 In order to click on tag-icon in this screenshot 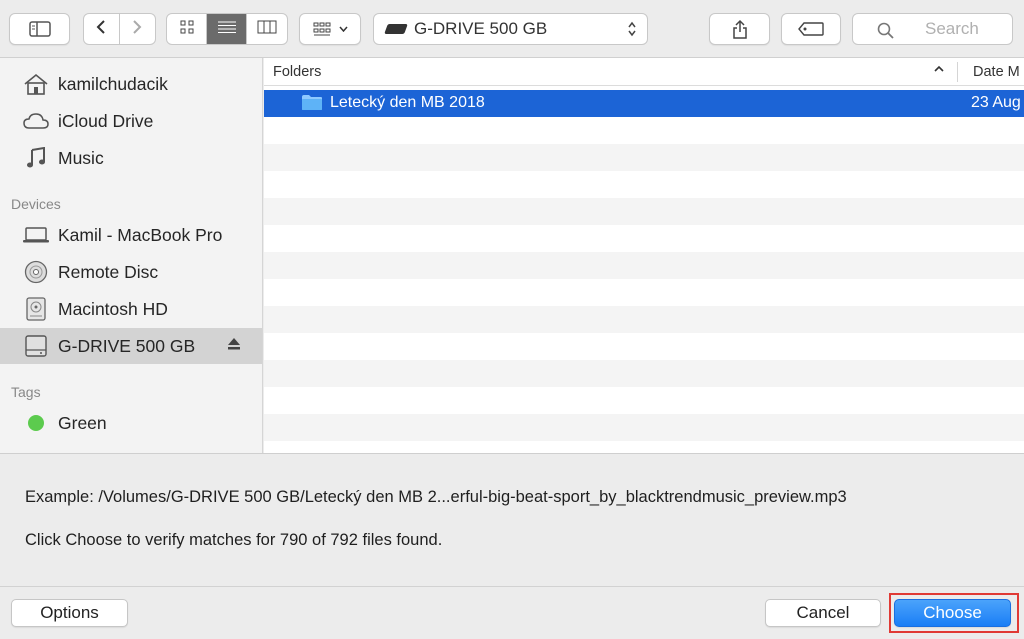, I will do `click(811, 29)`.